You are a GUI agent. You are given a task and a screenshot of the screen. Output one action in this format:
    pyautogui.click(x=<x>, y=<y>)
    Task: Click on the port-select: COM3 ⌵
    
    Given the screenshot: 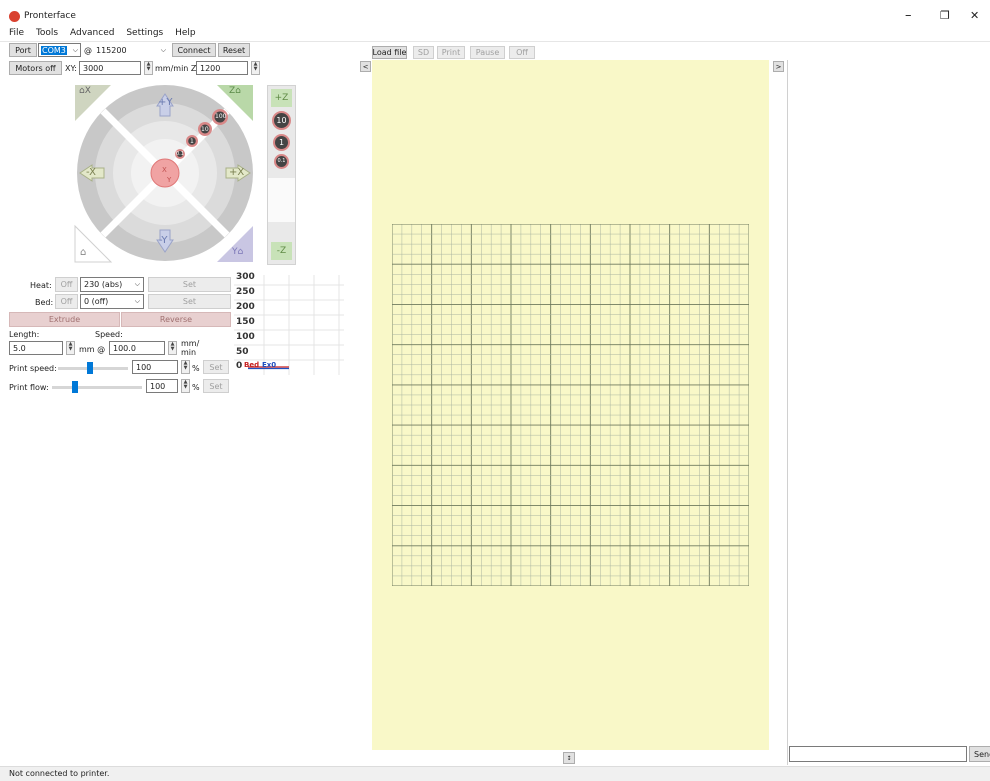 What is the action you would take?
    pyautogui.click(x=59, y=50)
    